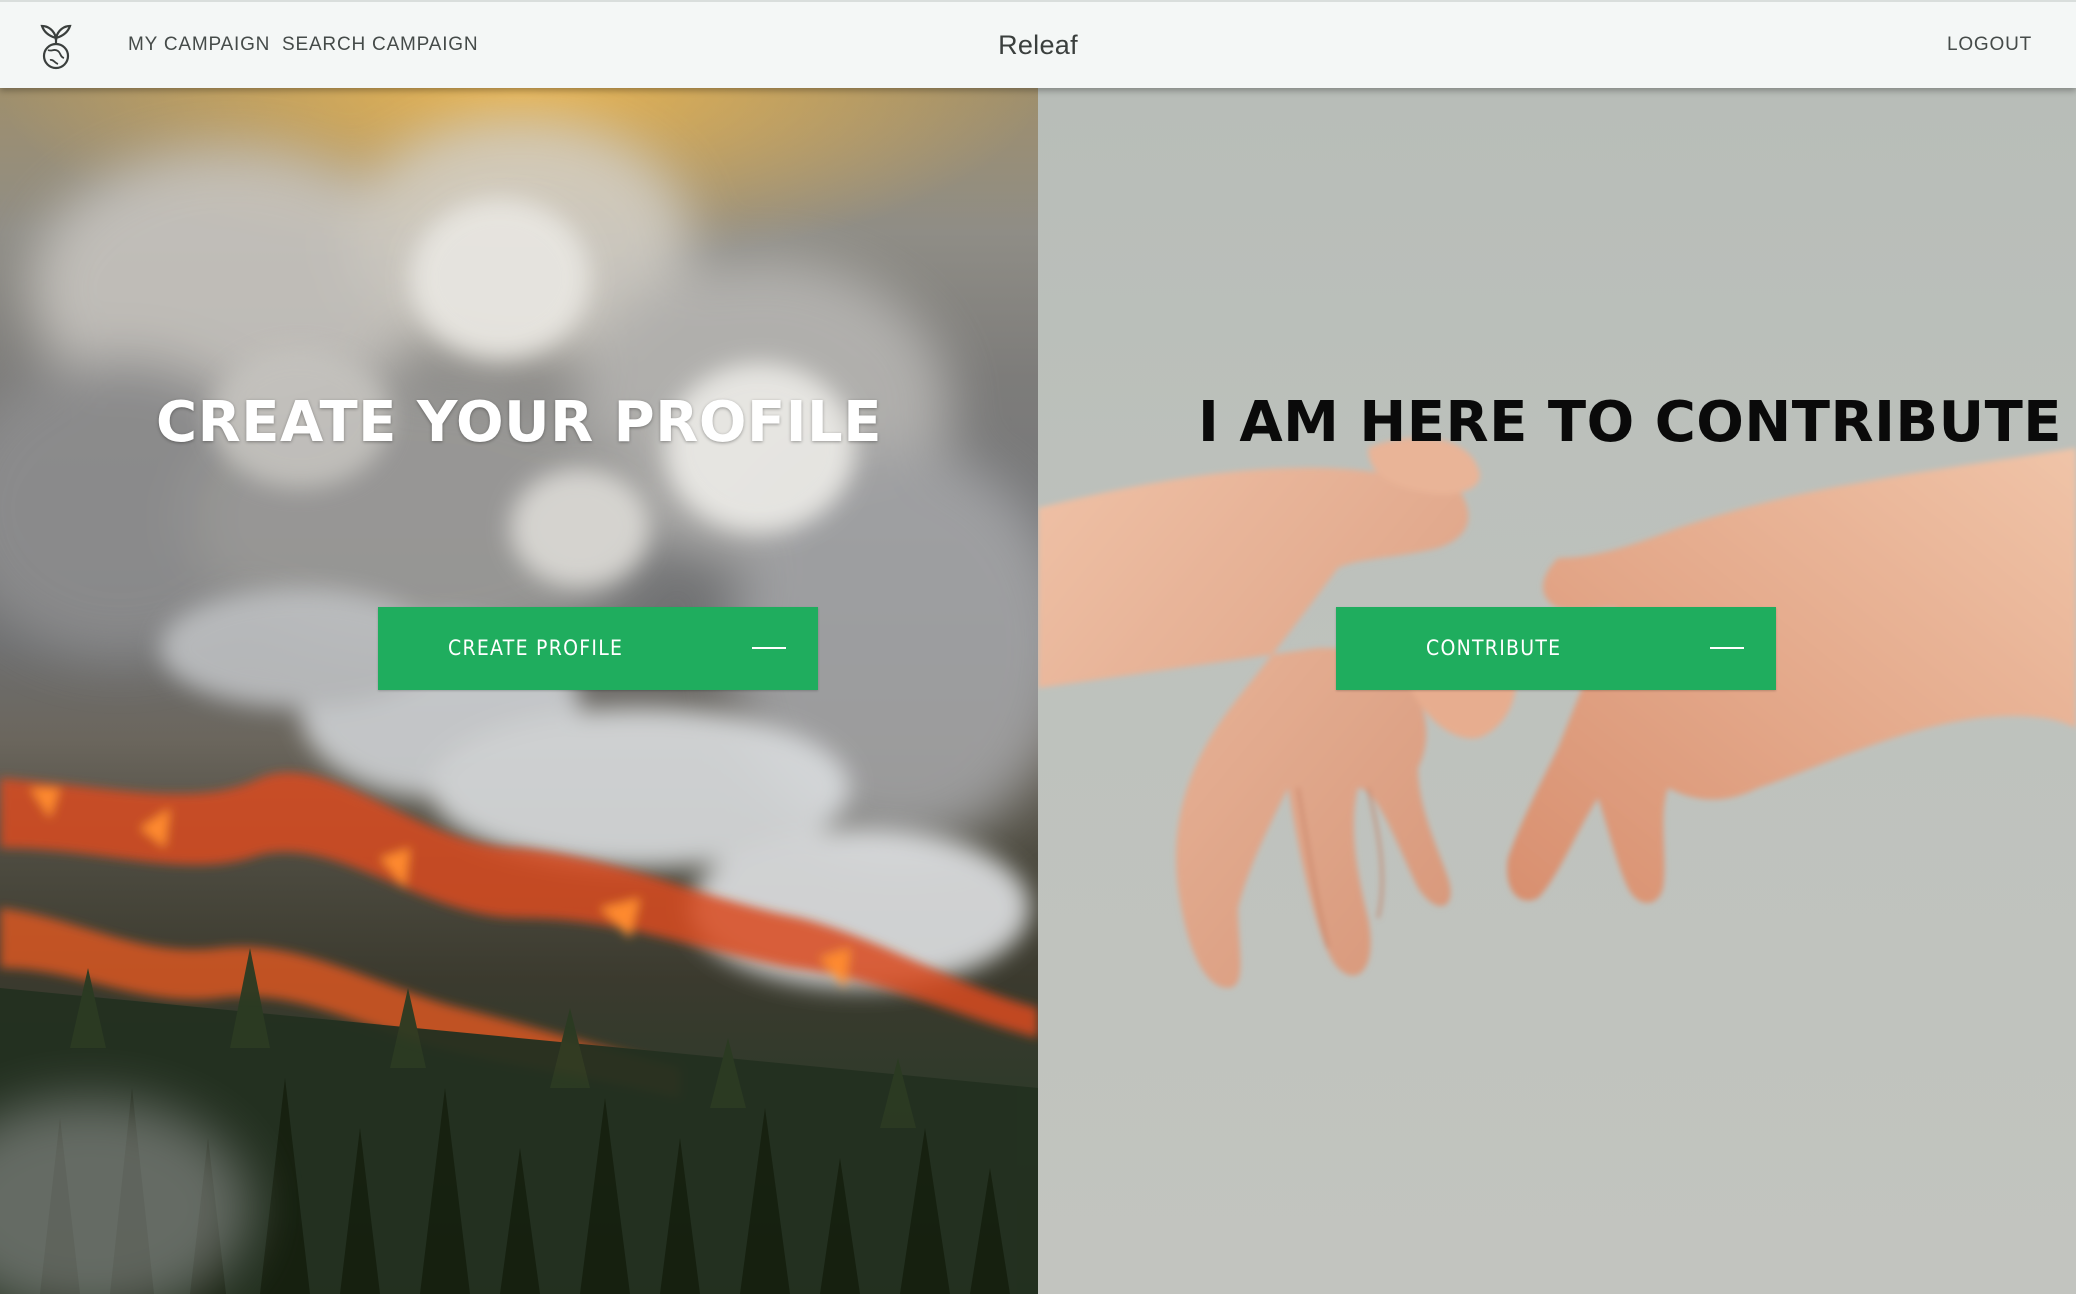  I want to click on contribute-button-label: CONTRIBUTE, so click(1494, 648).